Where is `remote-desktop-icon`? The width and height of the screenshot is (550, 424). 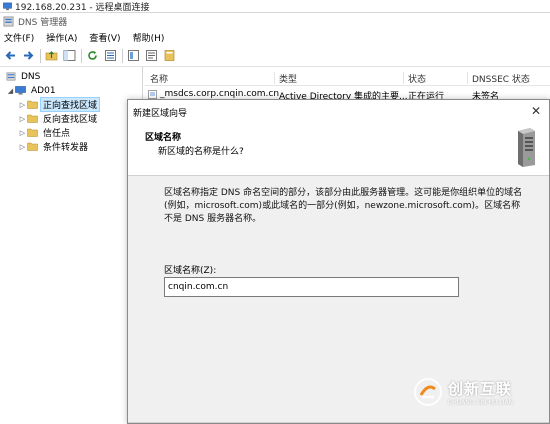
remote-desktop-icon is located at coordinates (7, 6).